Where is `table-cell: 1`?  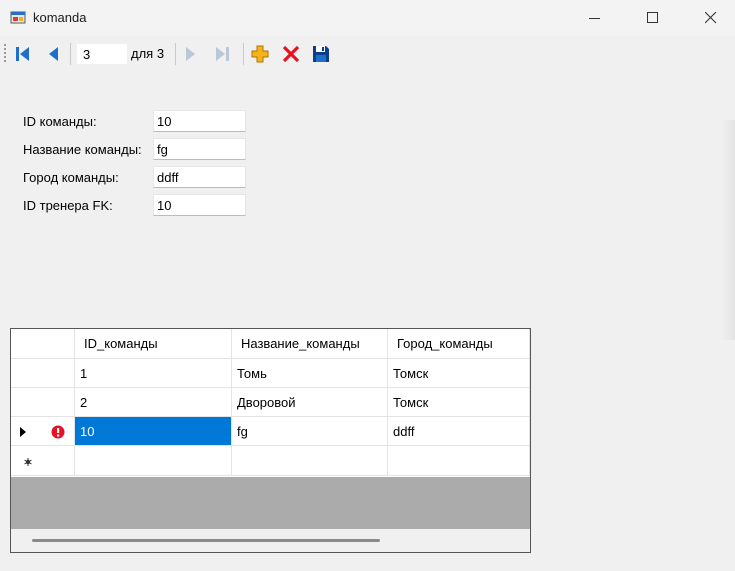 table-cell: 1 is located at coordinates (153, 373).